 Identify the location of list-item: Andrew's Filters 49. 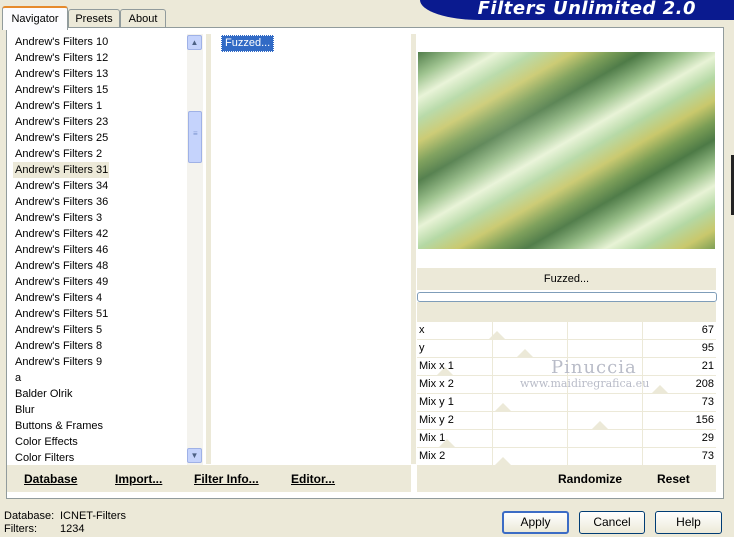
(100, 282).